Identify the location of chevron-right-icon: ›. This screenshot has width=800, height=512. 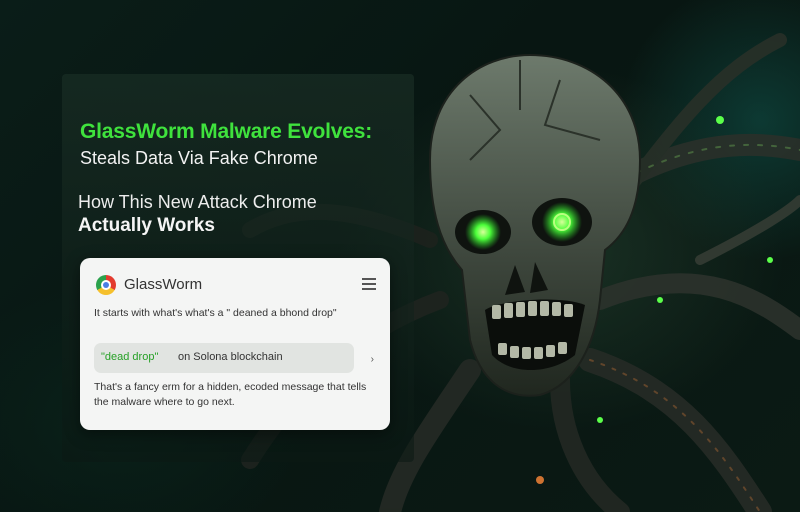
(372, 359).